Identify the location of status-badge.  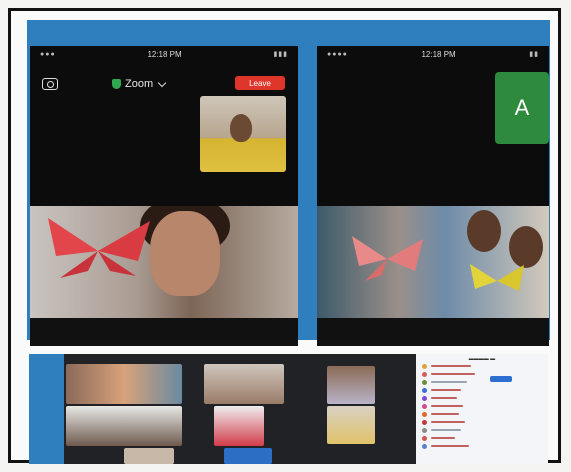
(501, 379).